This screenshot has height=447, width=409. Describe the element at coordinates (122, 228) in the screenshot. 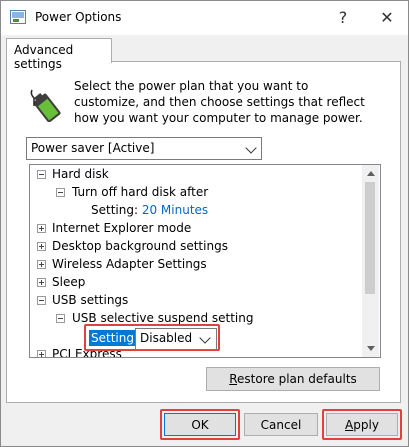

I see `tree-item-label: Internet Explorer mode` at that location.